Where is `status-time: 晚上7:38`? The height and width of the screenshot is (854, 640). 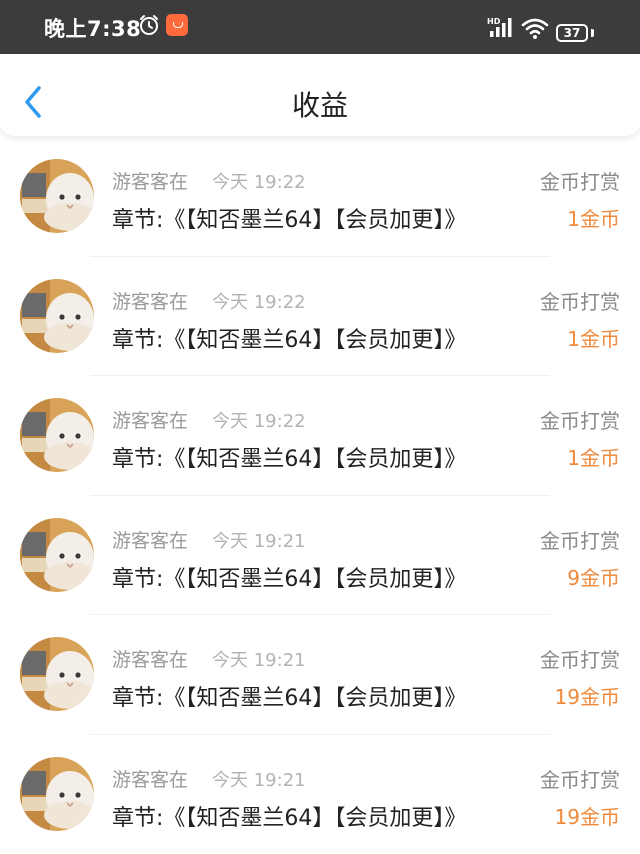
status-time: 晚上7:38 is located at coordinates (92, 28).